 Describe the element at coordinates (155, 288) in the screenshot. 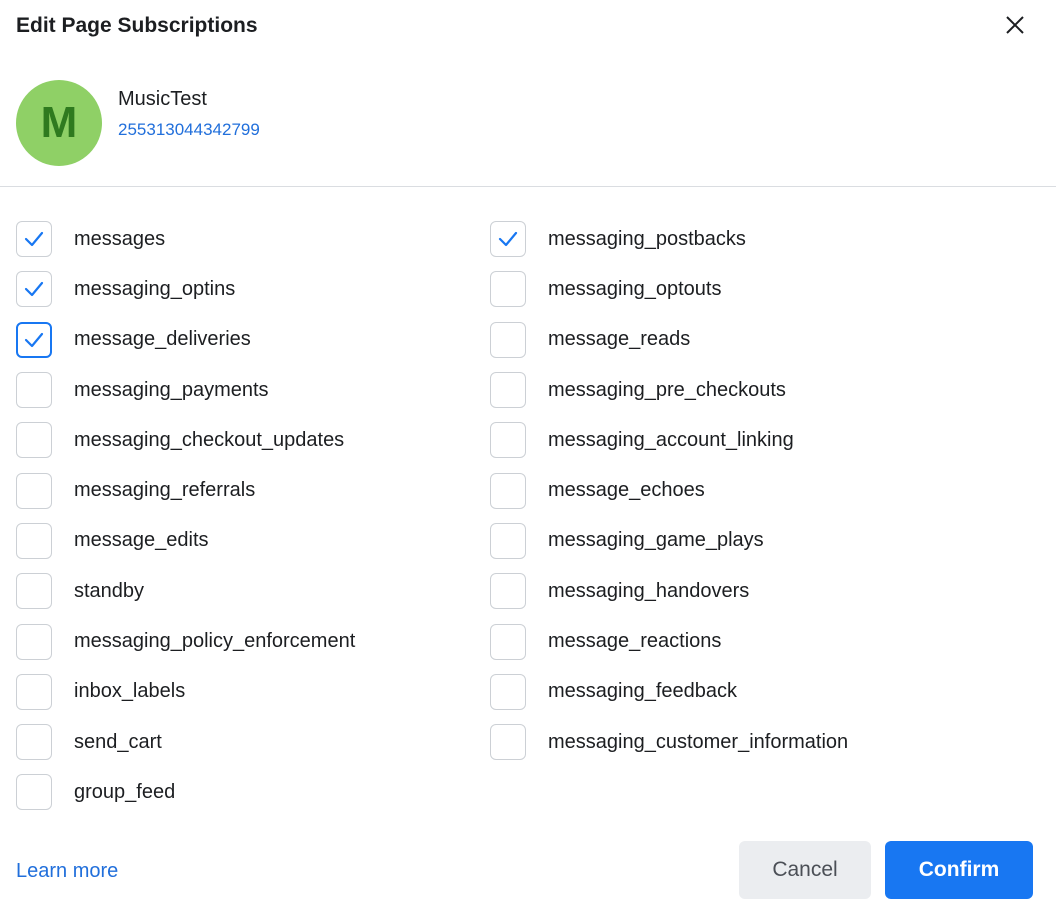

I see `subscription-label: messaging_optins` at that location.